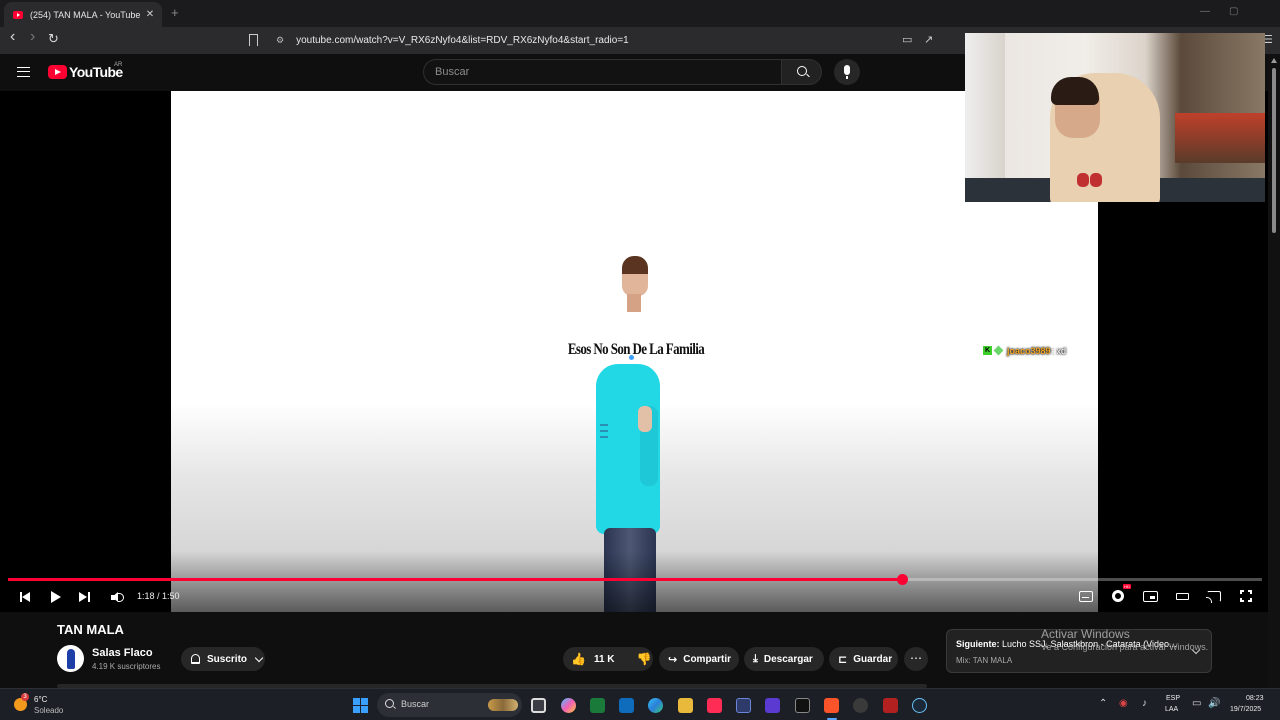  What do you see at coordinates (1246, 596) in the screenshot?
I see `fullscreen-icon` at bounding box center [1246, 596].